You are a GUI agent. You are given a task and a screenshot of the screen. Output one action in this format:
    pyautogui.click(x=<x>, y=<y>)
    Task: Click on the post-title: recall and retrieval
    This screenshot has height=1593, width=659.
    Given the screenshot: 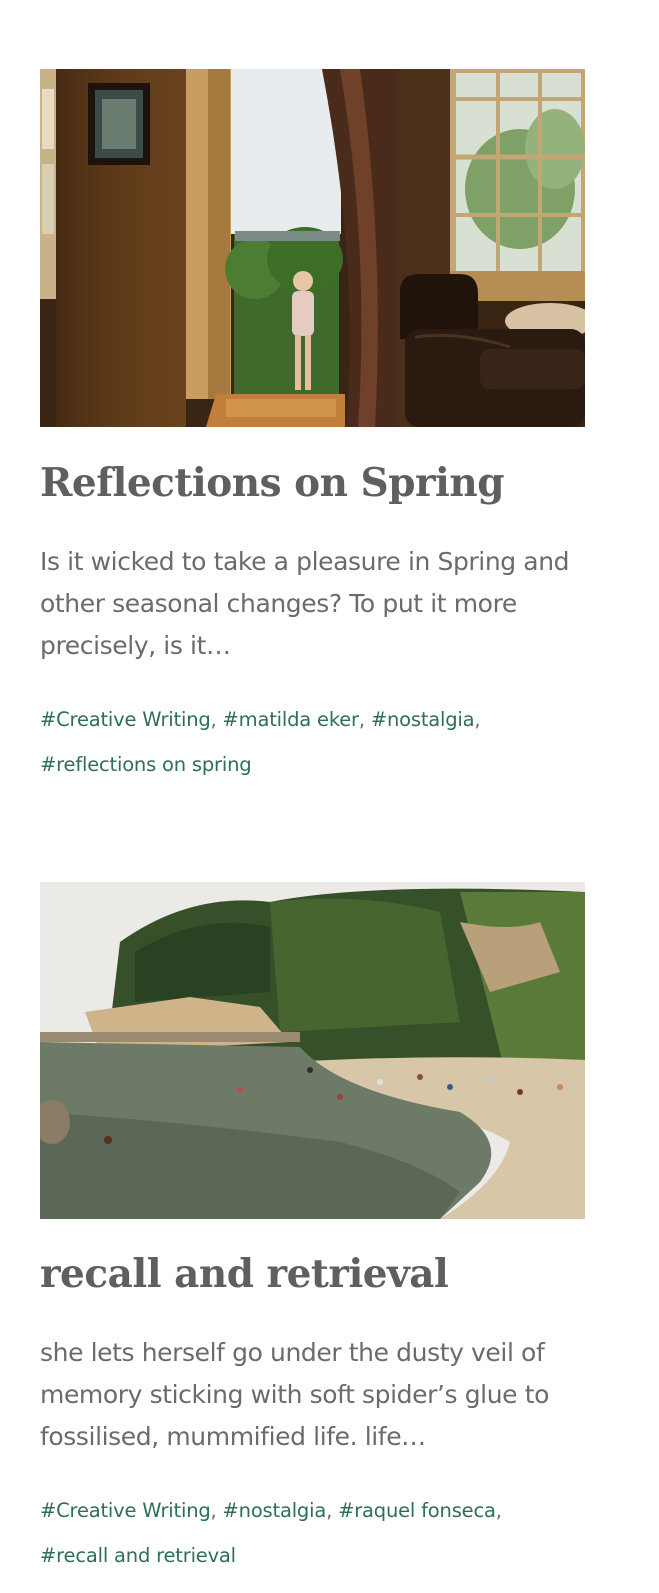 What is the action you would take?
    pyautogui.click(x=312, y=1274)
    